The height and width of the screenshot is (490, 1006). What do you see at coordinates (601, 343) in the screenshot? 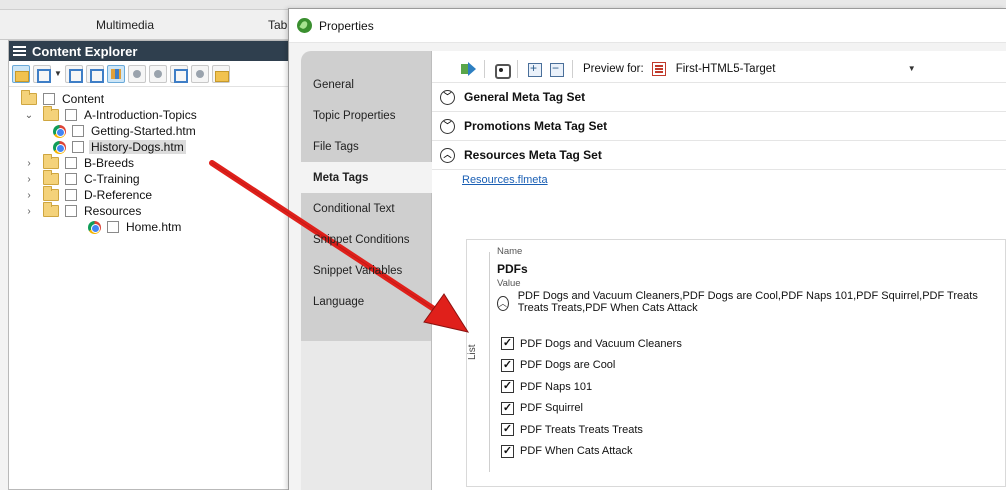
I see `checklist-item-label: PDF Dogs and Vacuum Cleaners` at bounding box center [601, 343].